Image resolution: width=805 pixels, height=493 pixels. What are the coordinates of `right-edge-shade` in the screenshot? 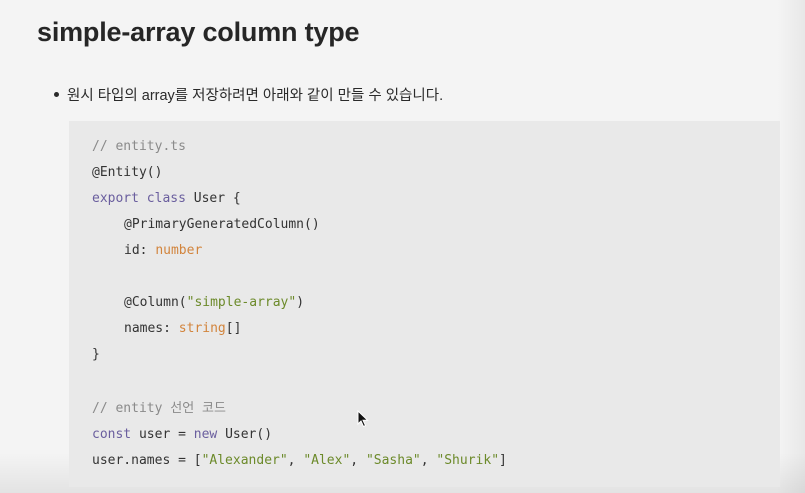 It's located at (791, 246).